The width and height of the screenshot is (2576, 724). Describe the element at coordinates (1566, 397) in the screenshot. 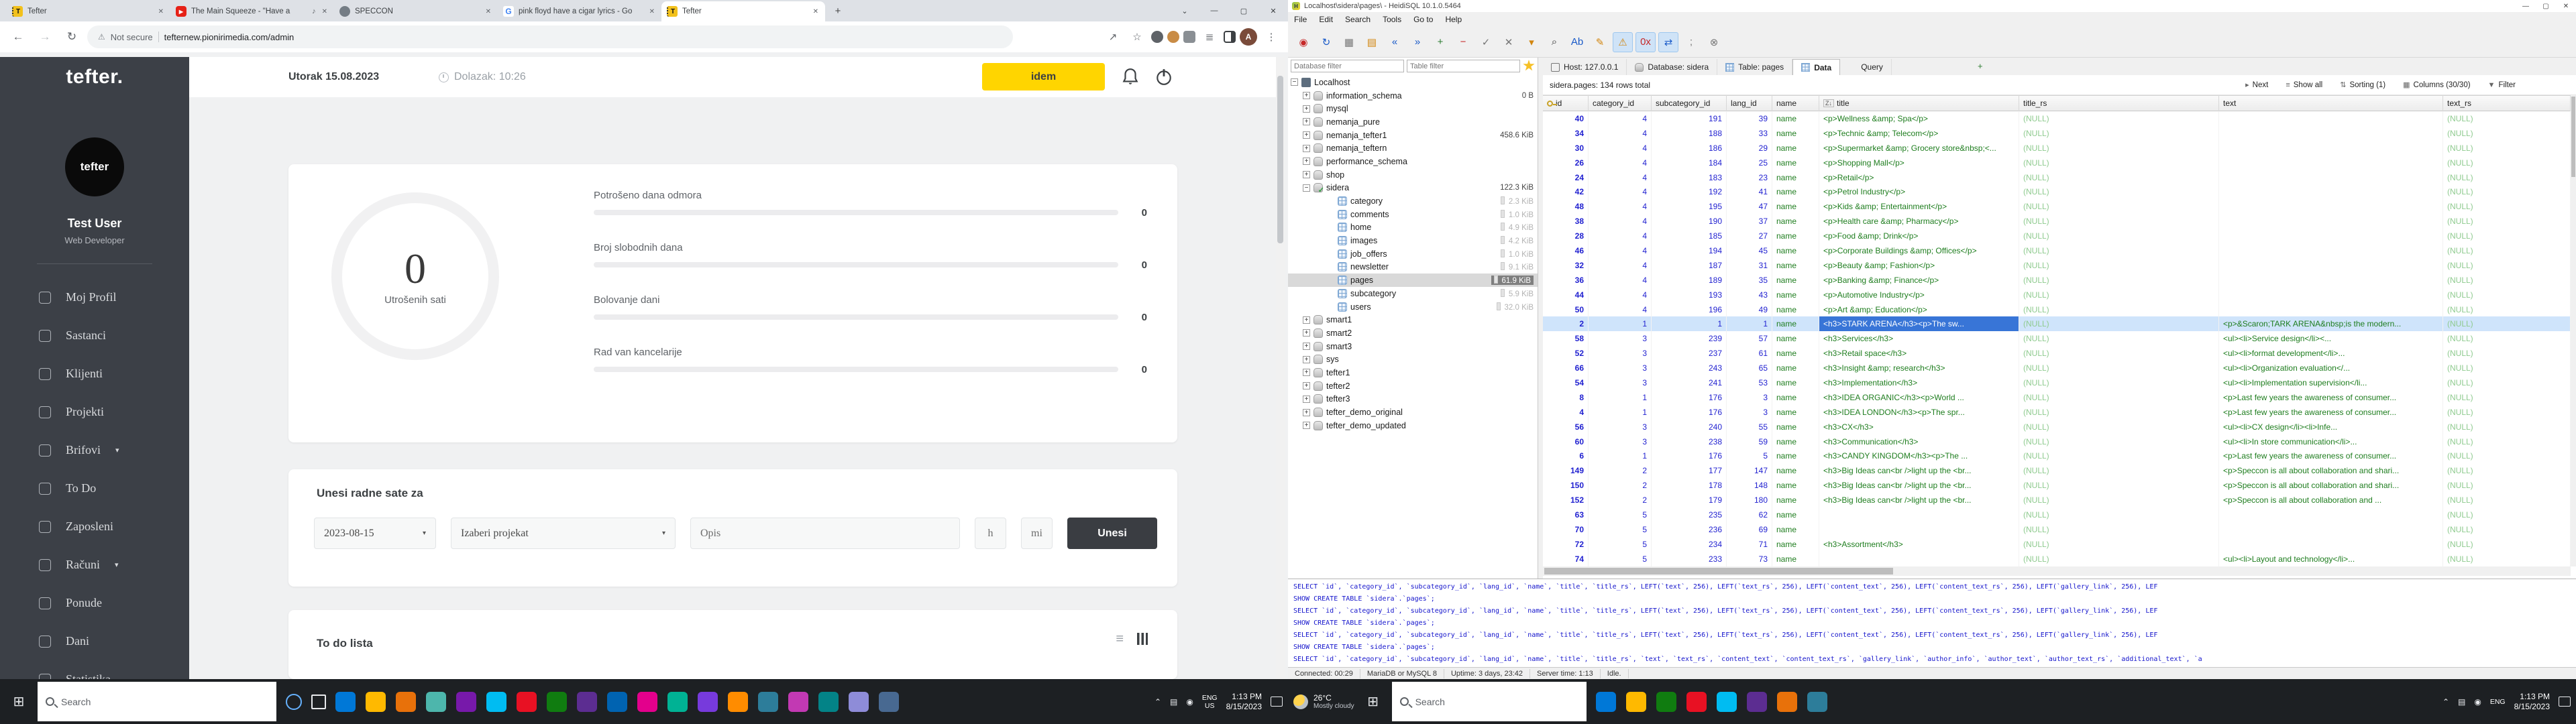

I see `cell-id: 8` at that location.